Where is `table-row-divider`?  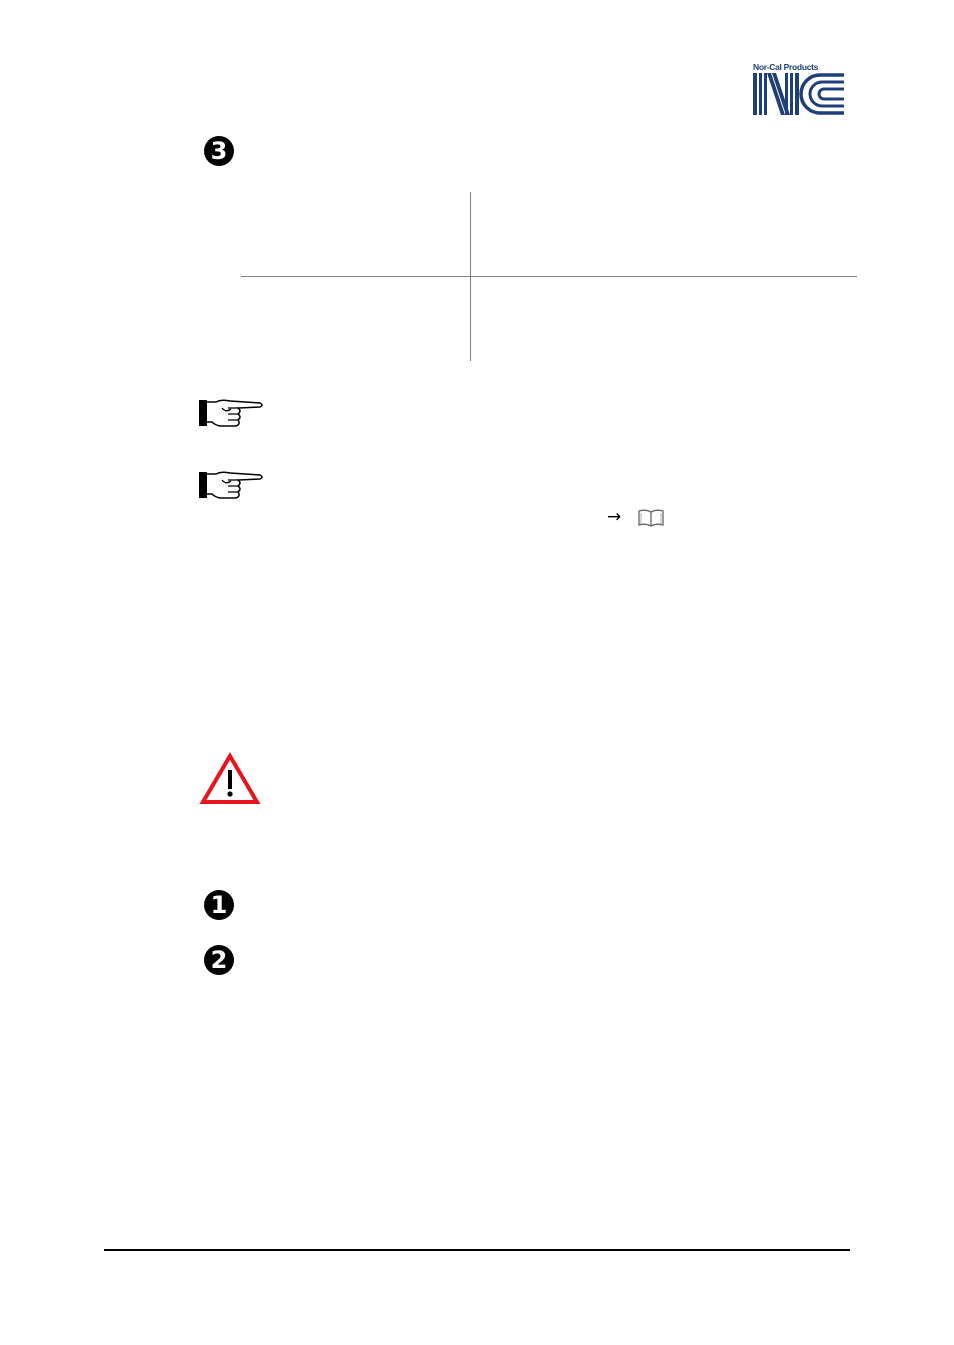 table-row-divider is located at coordinates (549, 276).